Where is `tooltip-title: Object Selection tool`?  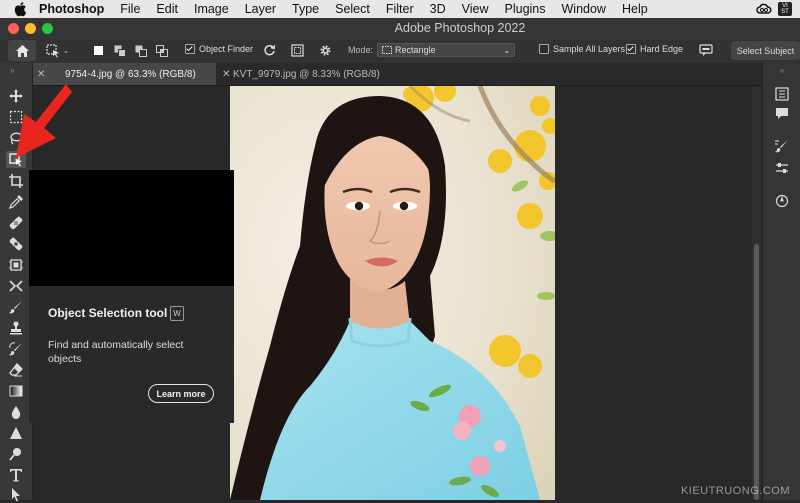 tooltip-title: Object Selection tool is located at coordinates (108, 313).